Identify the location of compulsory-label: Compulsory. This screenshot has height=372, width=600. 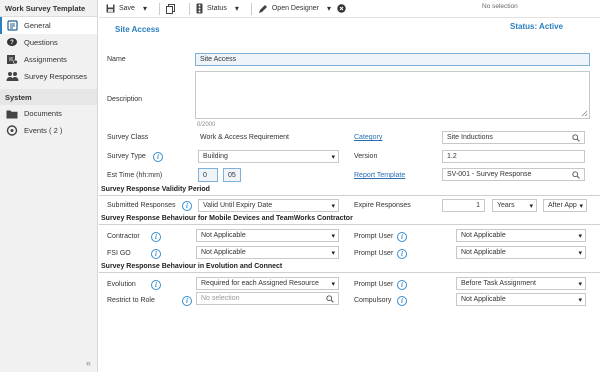
(373, 300).